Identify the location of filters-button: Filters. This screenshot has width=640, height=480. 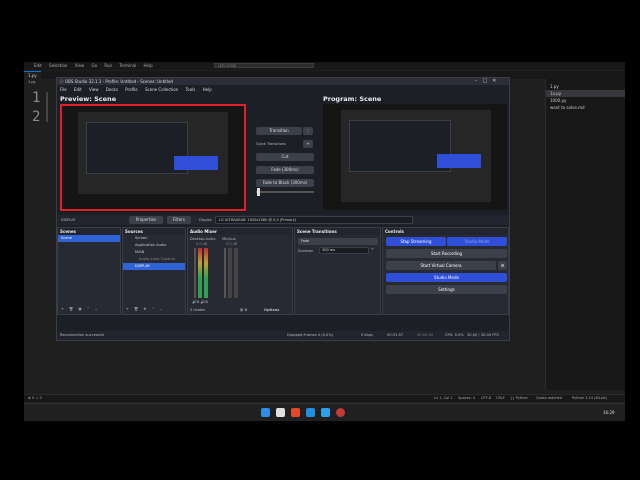
(179, 220).